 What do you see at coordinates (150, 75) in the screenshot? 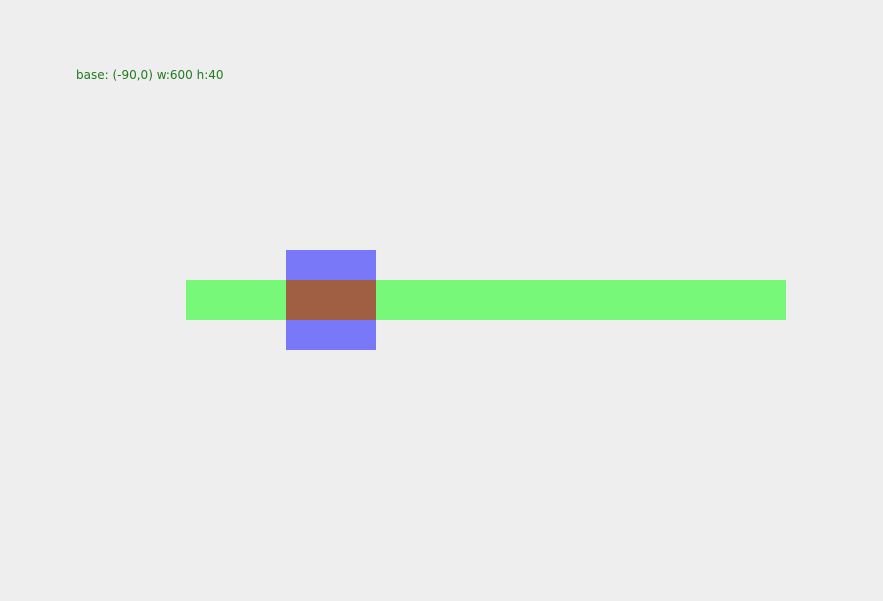
I see `base-info-label: base: (-90,0) w:600 h:40` at bounding box center [150, 75].